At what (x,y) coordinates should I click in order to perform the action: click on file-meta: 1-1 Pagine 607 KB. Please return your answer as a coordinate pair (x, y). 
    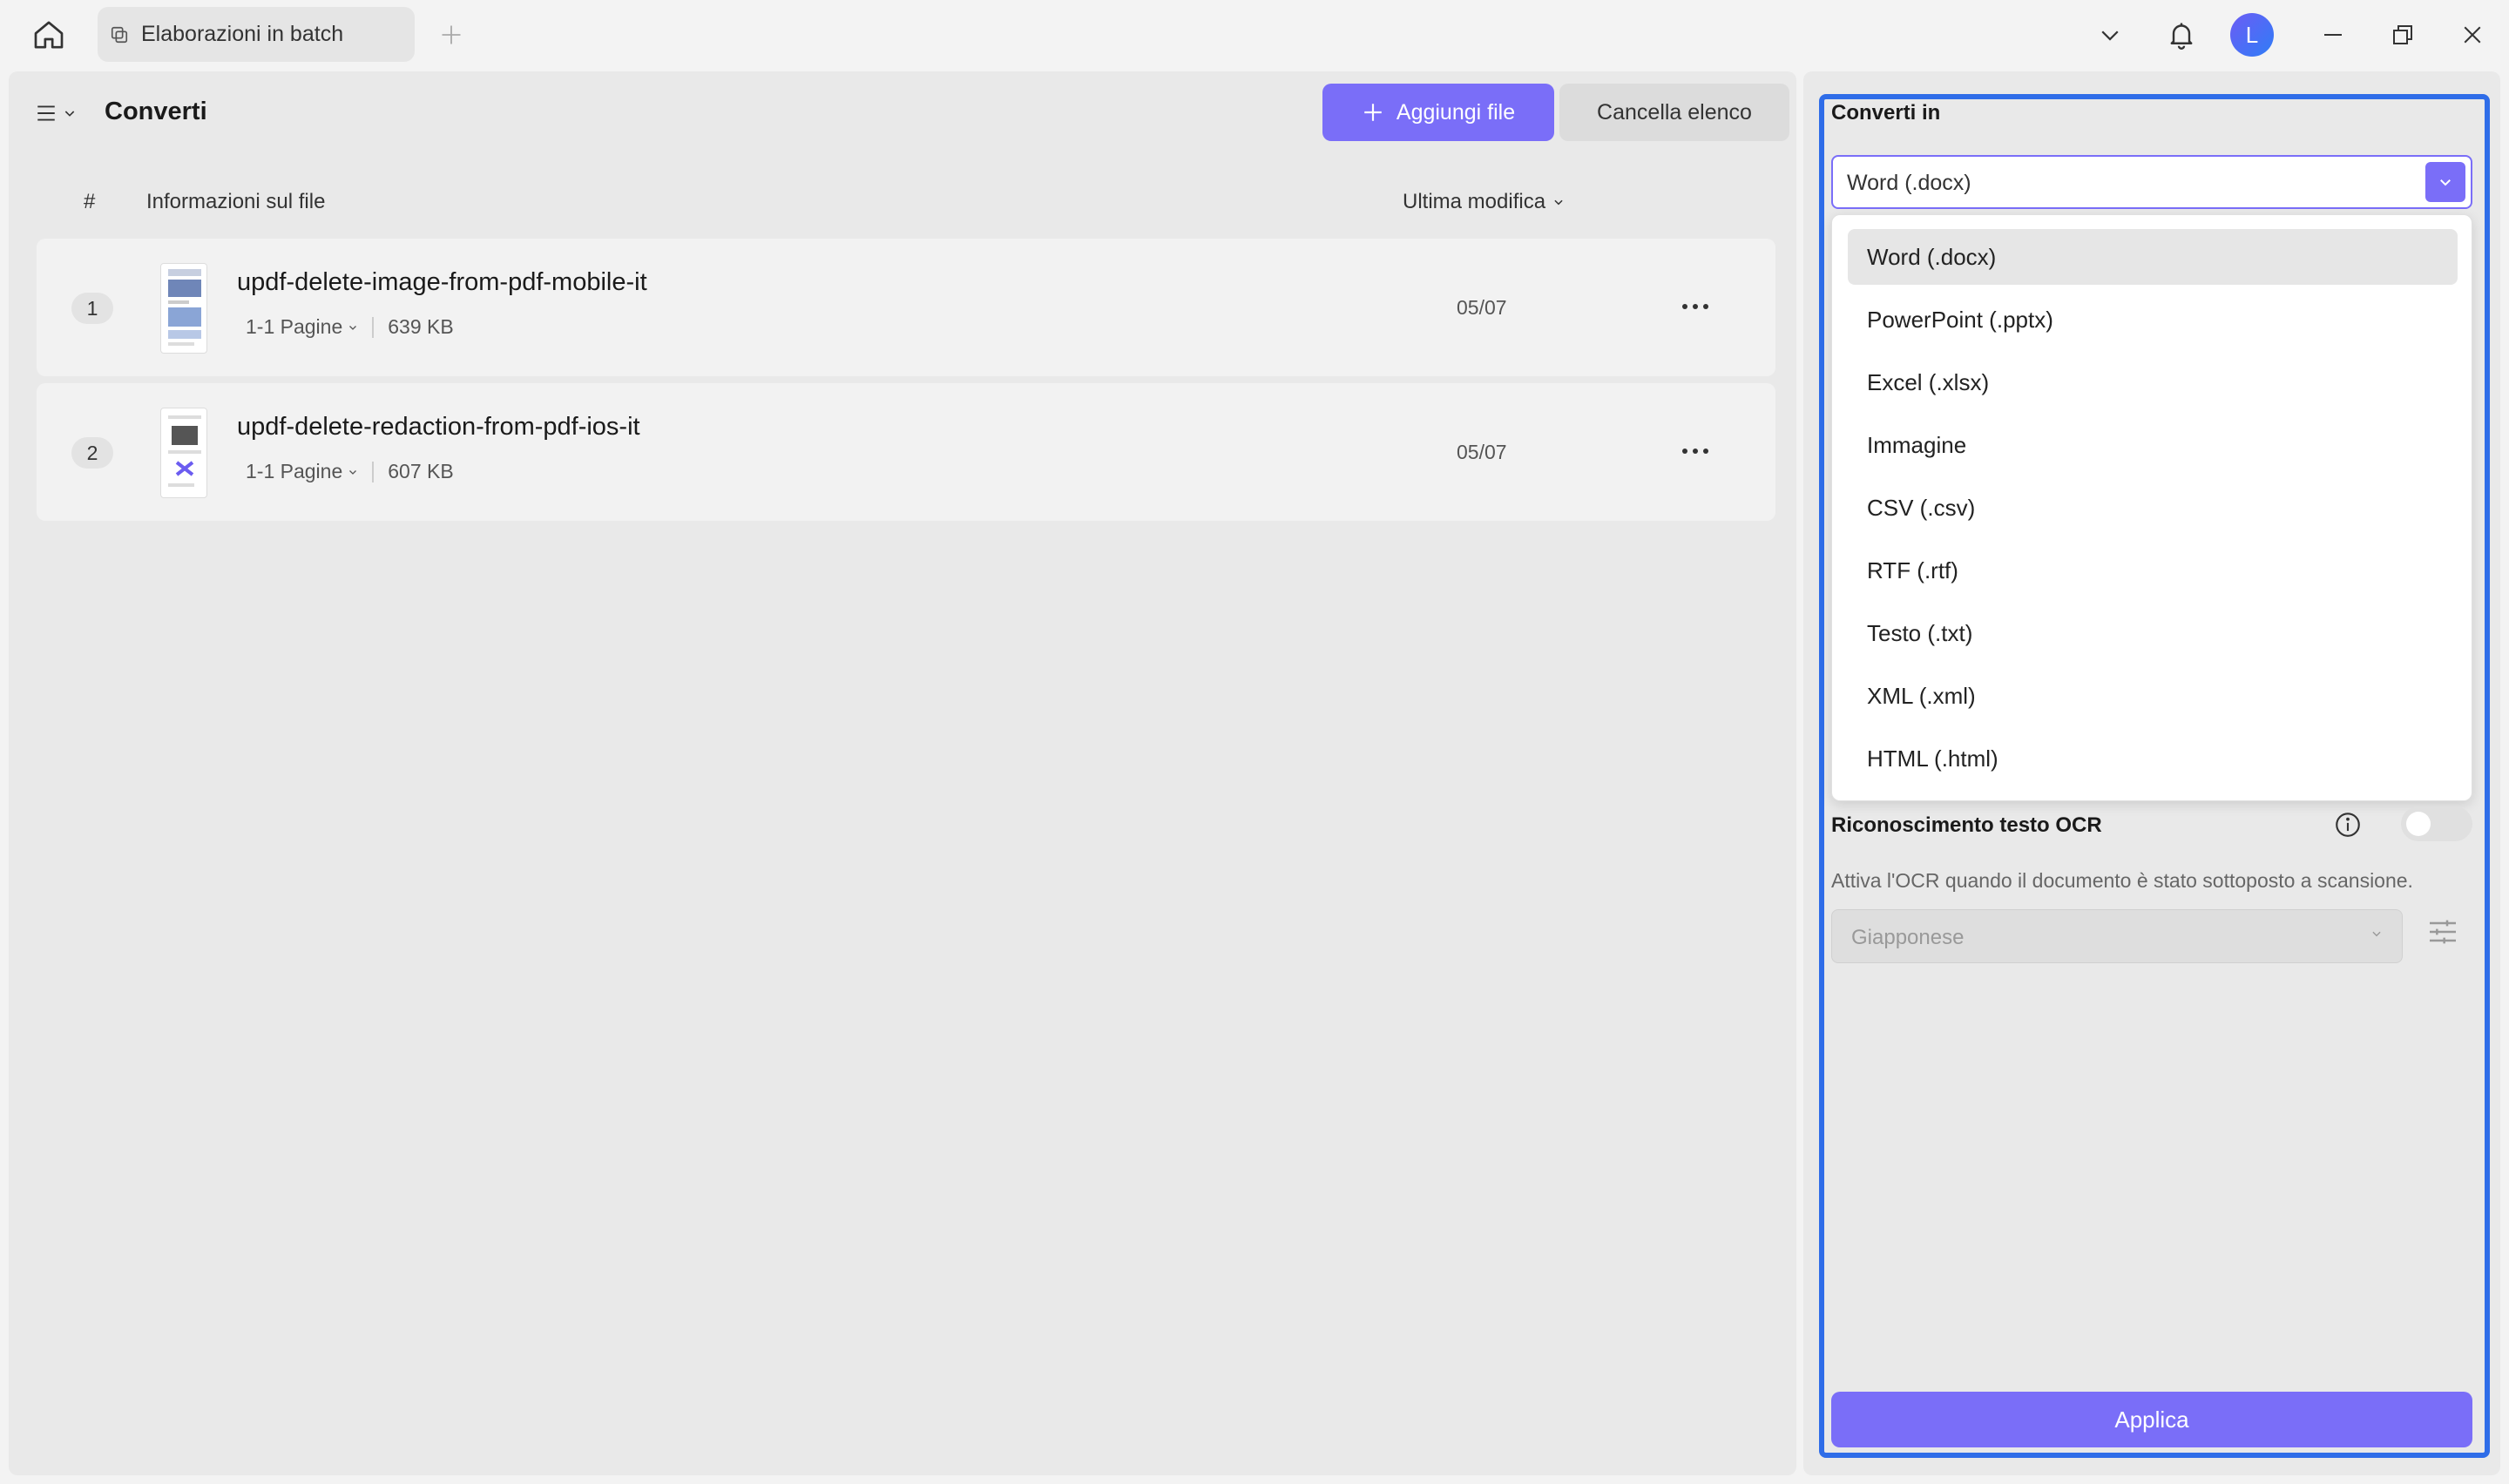
    Looking at the image, I should click on (350, 471).